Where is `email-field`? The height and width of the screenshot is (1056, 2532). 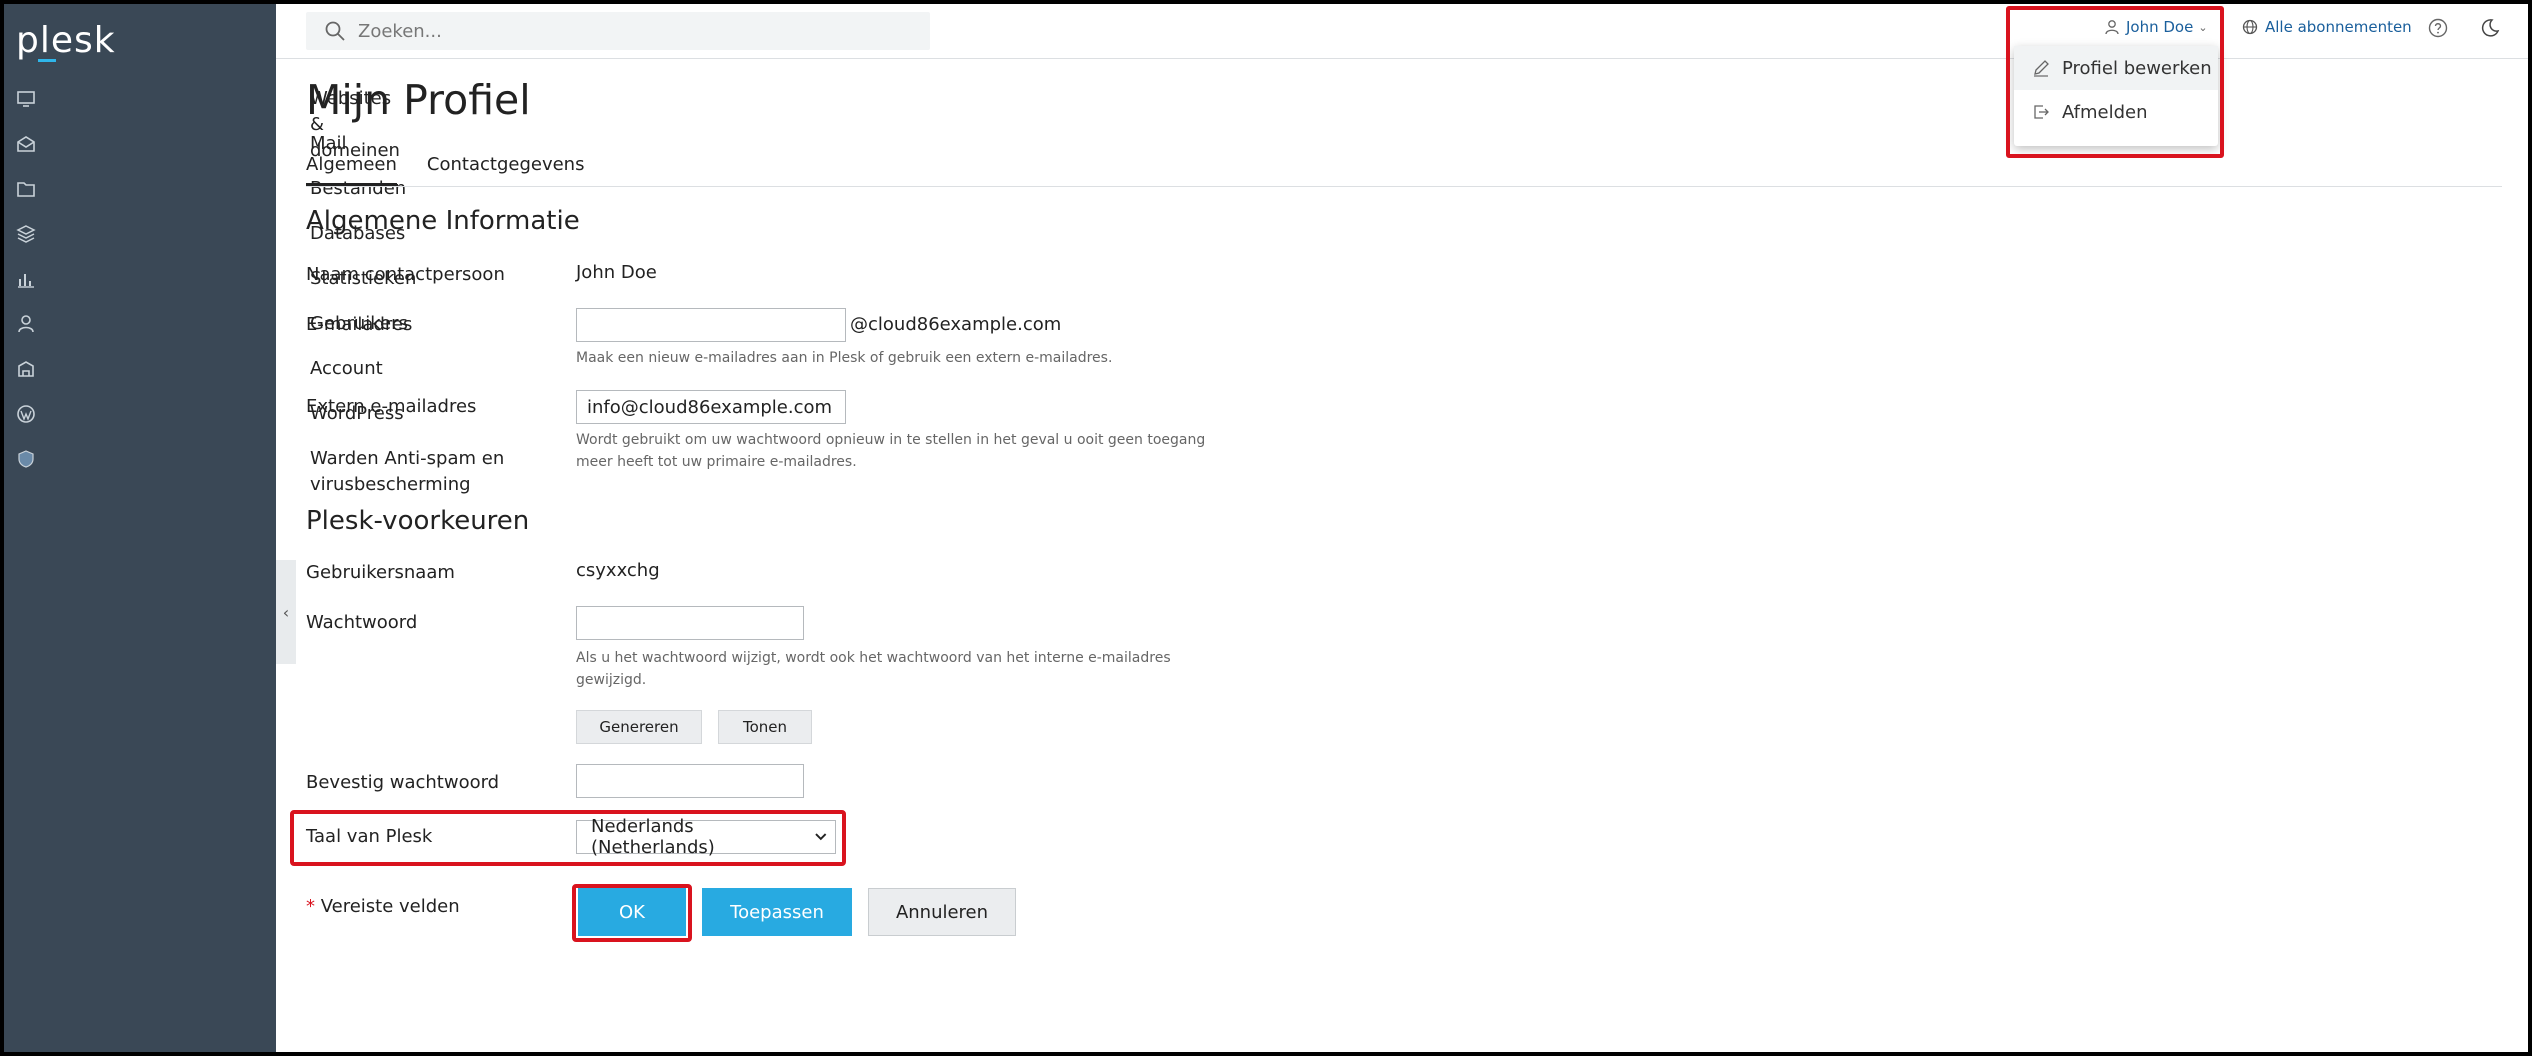
email-field is located at coordinates (711, 325).